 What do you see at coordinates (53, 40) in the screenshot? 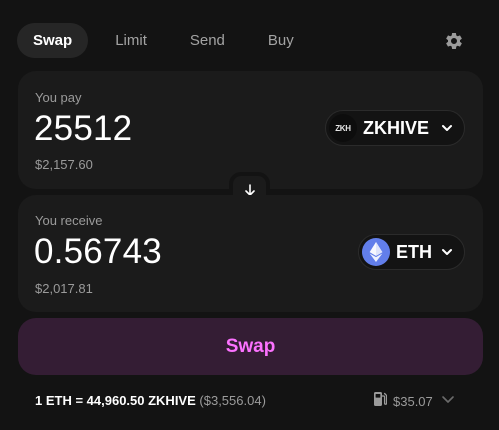
I see `tab-swap: Swap` at bounding box center [53, 40].